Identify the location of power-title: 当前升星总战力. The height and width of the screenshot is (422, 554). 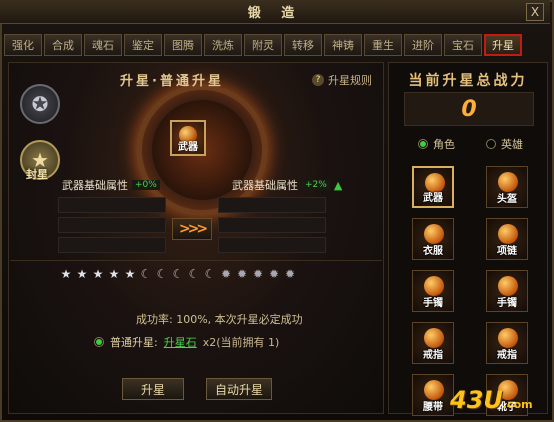
(468, 81).